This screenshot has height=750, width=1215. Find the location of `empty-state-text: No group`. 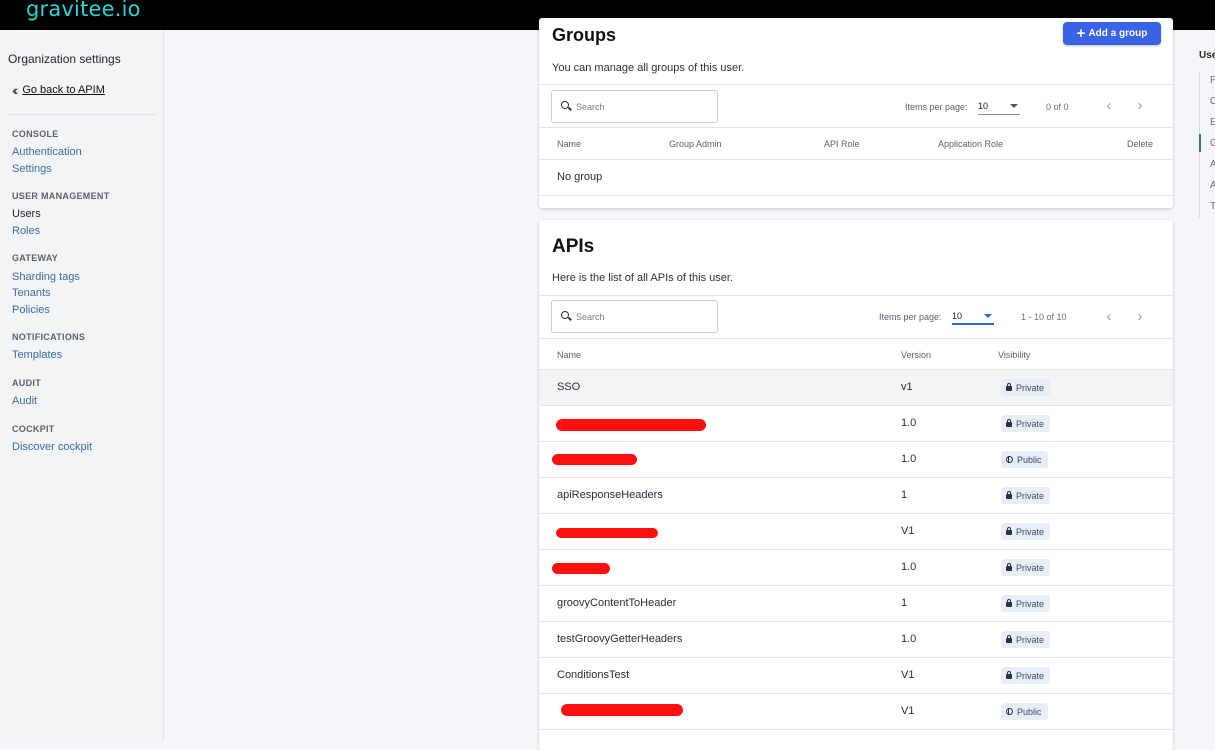

empty-state-text: No group is located at coordinates (580, 177).